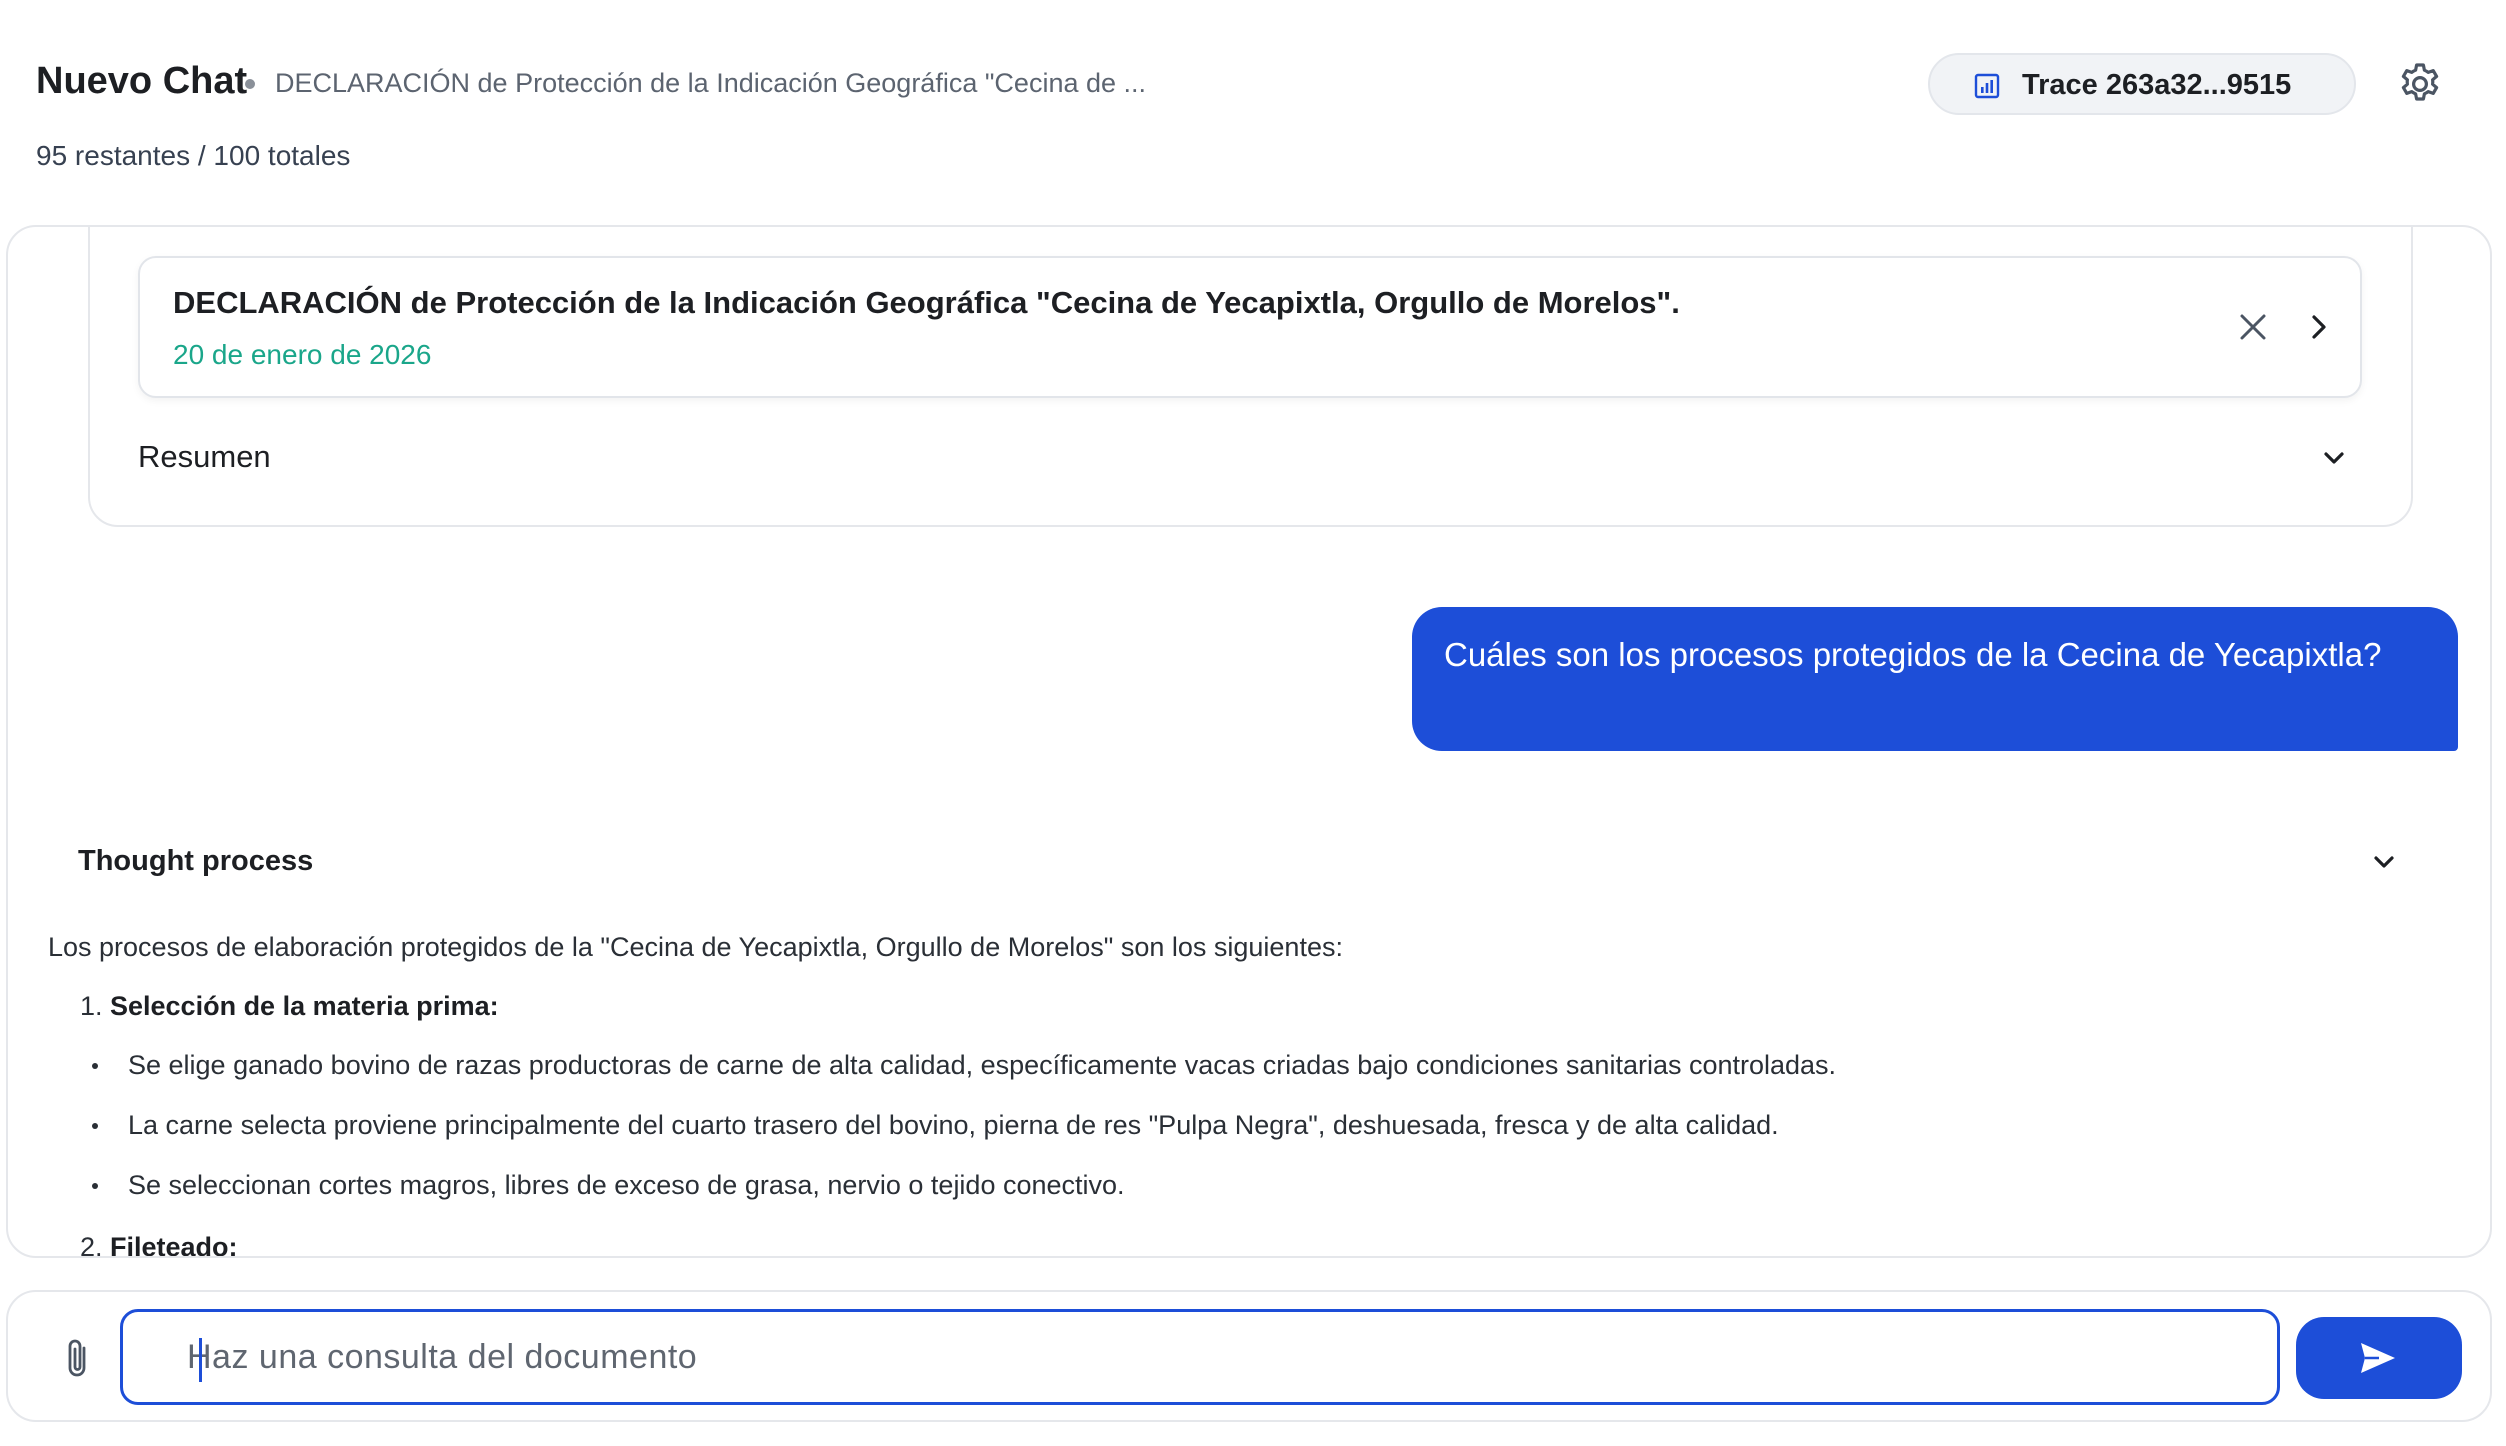  I want to click on chevron-right-icon, so click(2319, 327).